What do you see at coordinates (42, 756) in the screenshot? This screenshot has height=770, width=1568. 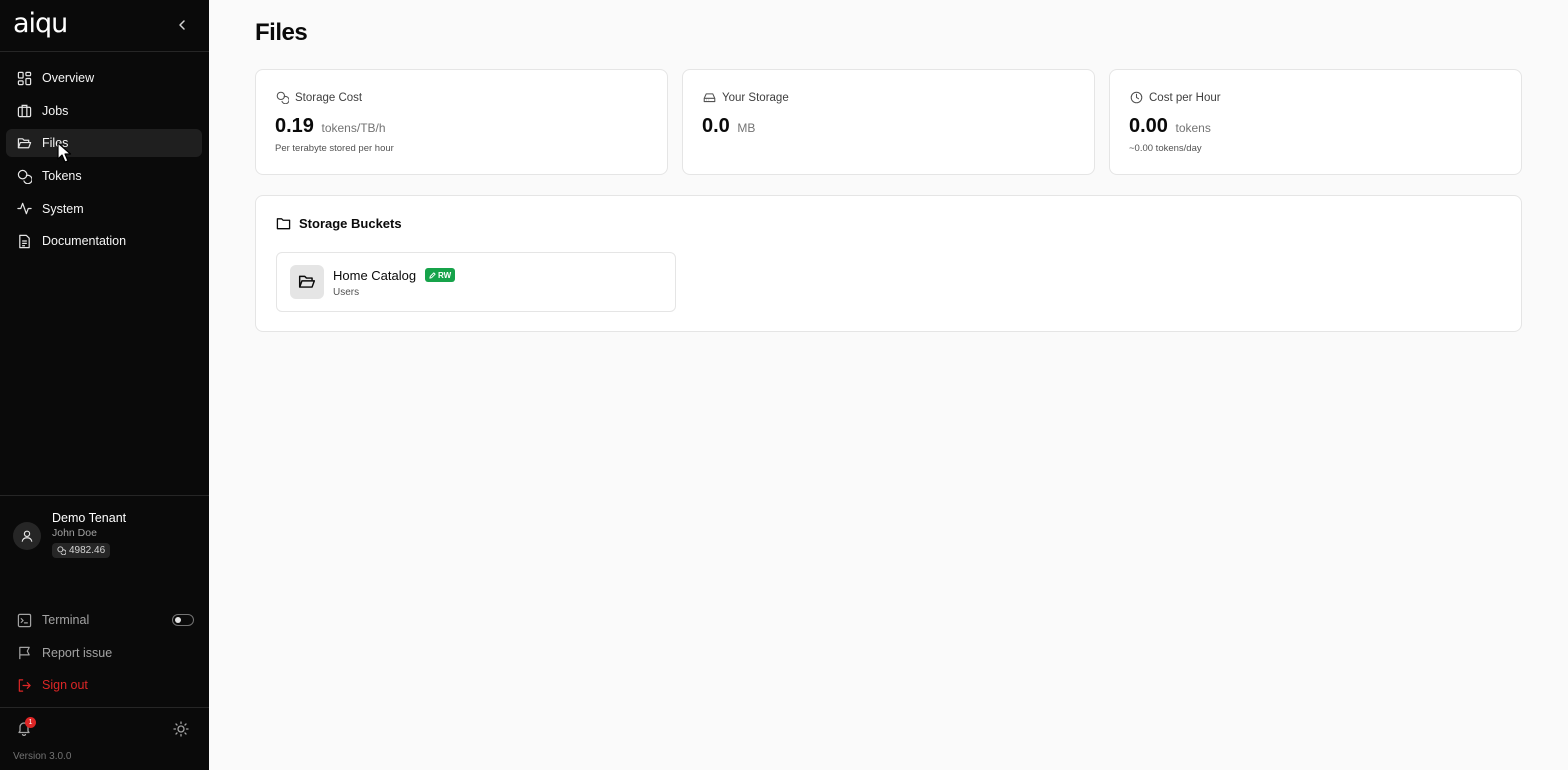 I see `version-text: Version 3.0.0` at bounding box center [42, 756].